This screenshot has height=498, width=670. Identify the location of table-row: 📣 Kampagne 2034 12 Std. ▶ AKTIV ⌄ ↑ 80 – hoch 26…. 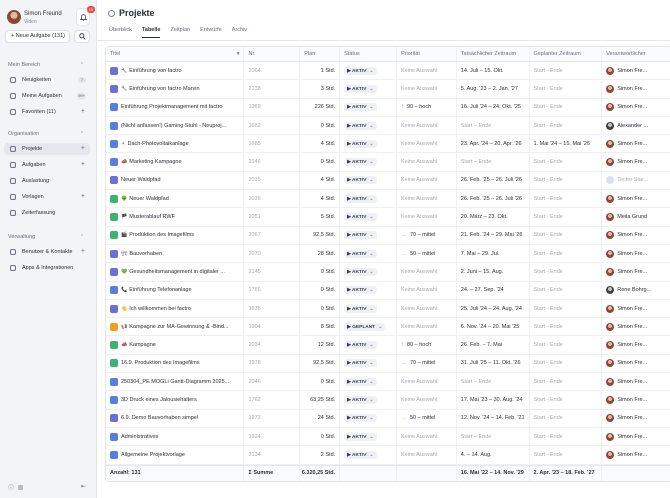
(388, 345).